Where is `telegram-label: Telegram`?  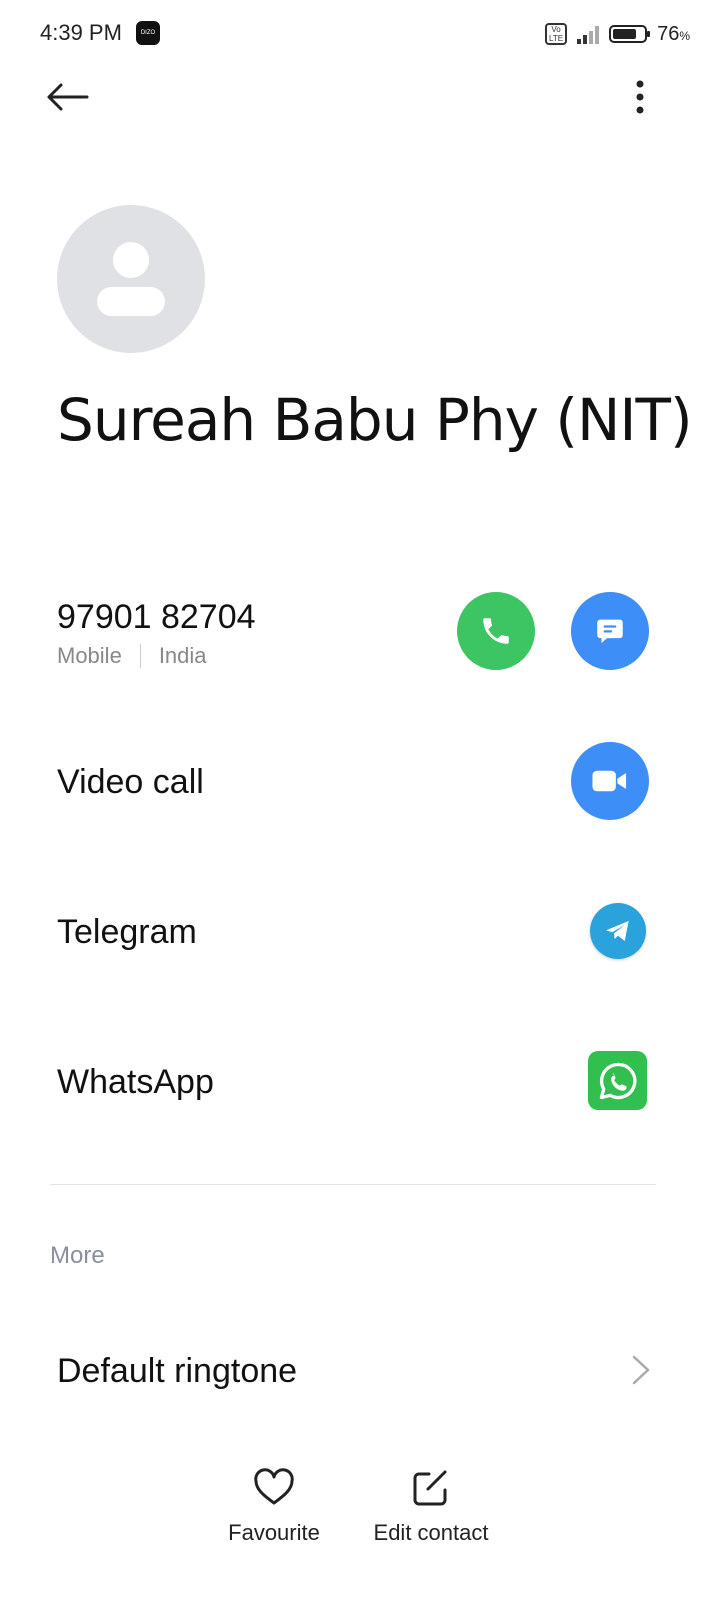
telegram-label: Telegram is located at coordinates (127, 932).